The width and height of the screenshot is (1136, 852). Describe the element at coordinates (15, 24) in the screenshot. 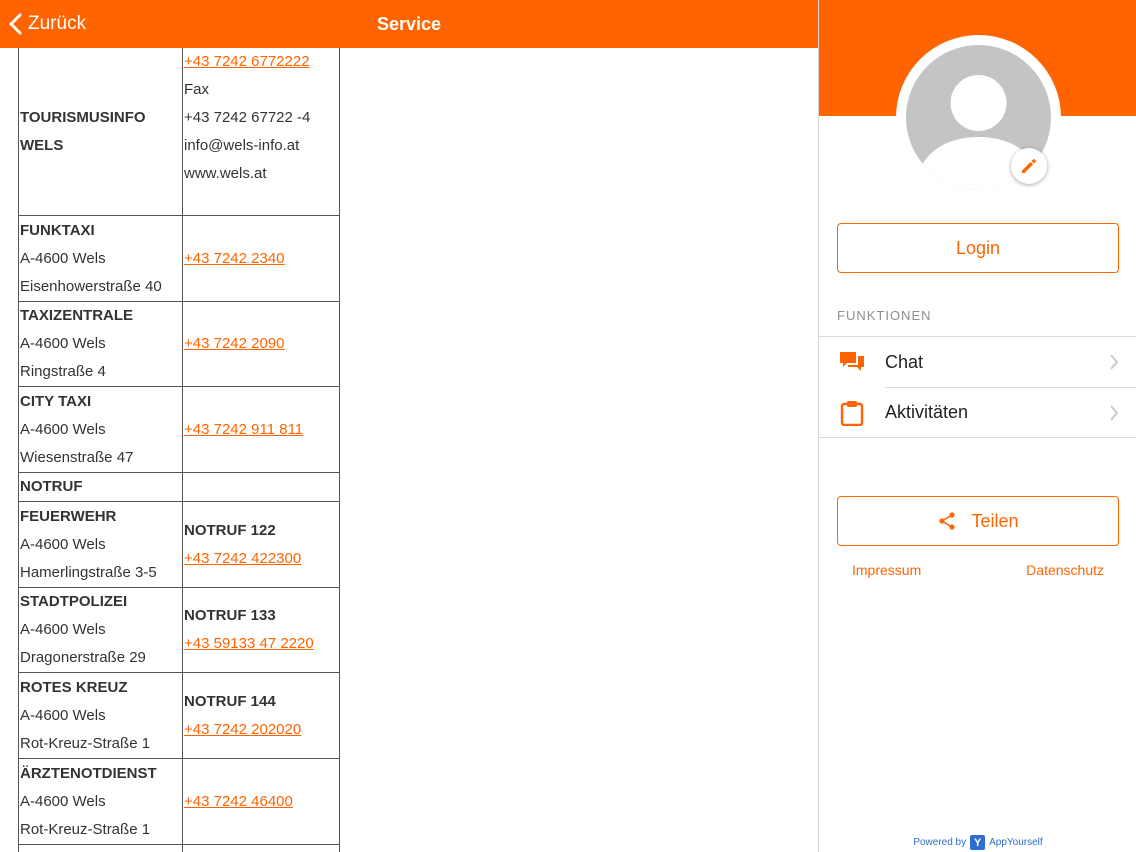

I see `chevron-left-icon` at that location.